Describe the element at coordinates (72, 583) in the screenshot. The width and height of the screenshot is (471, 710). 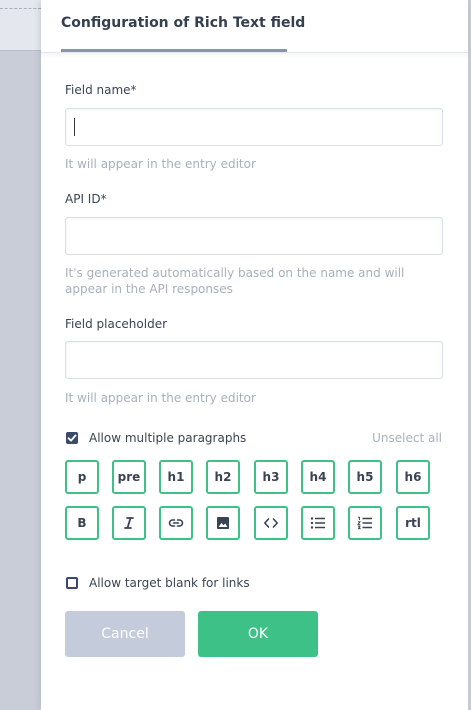
I see `target-blank-checkbox` at that location.